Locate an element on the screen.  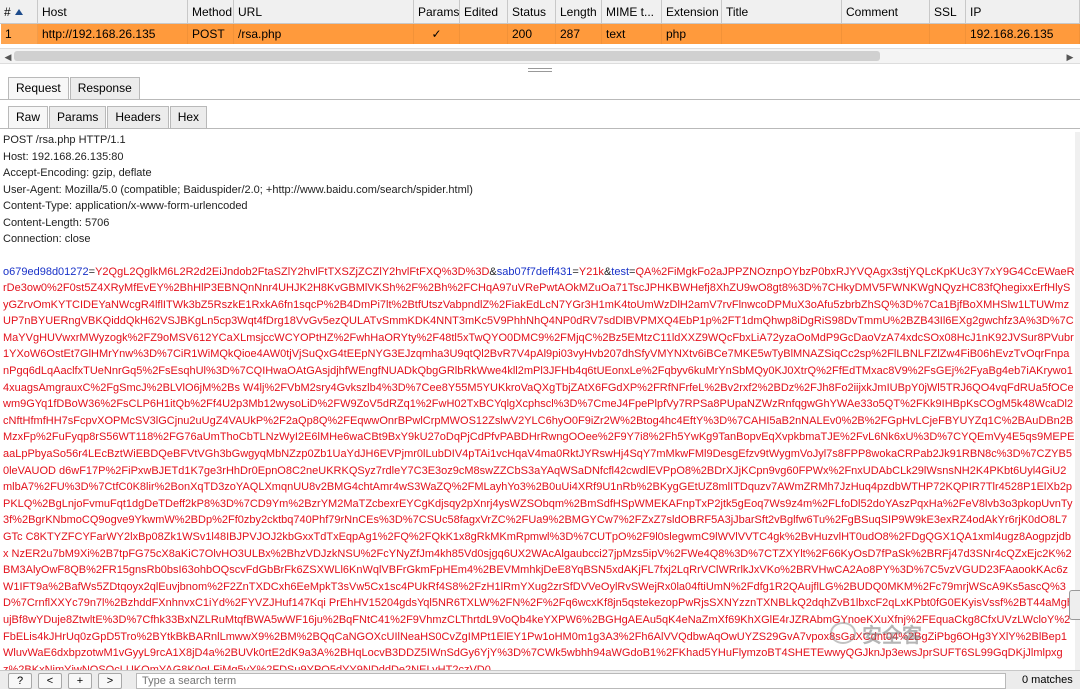
params-check-icon: ✓ is located at coordinates (437, 34).